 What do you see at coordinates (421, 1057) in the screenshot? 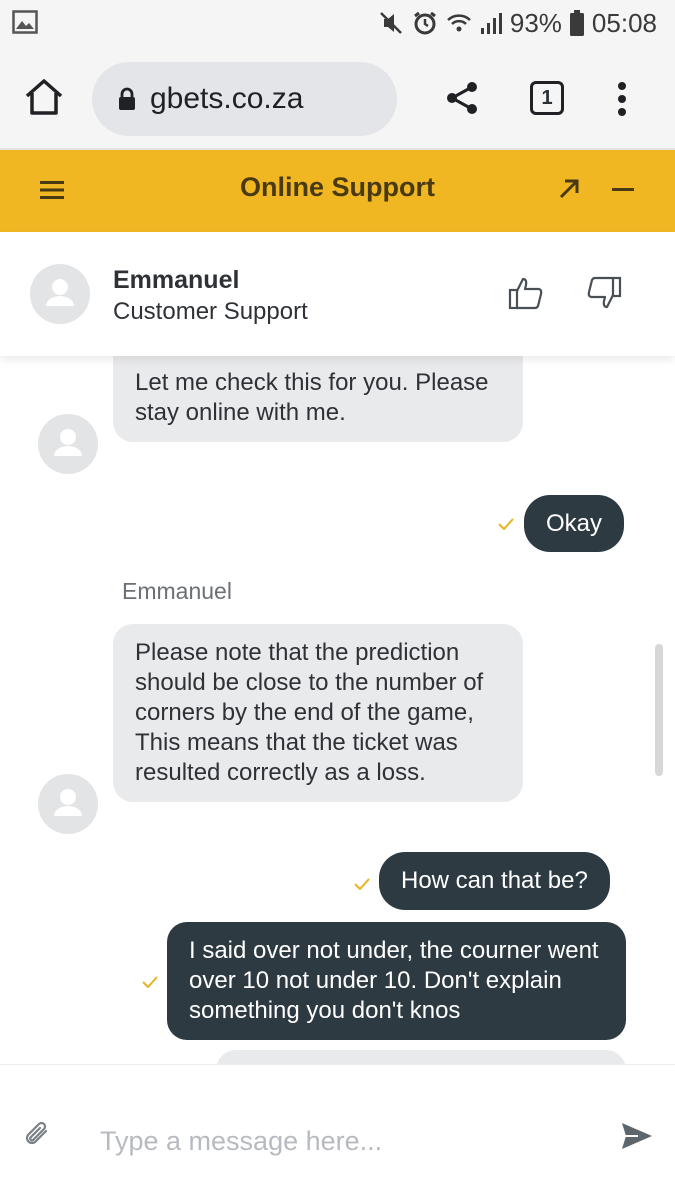
I see `partial-message-bubble` at bounding box center [421, 1057].